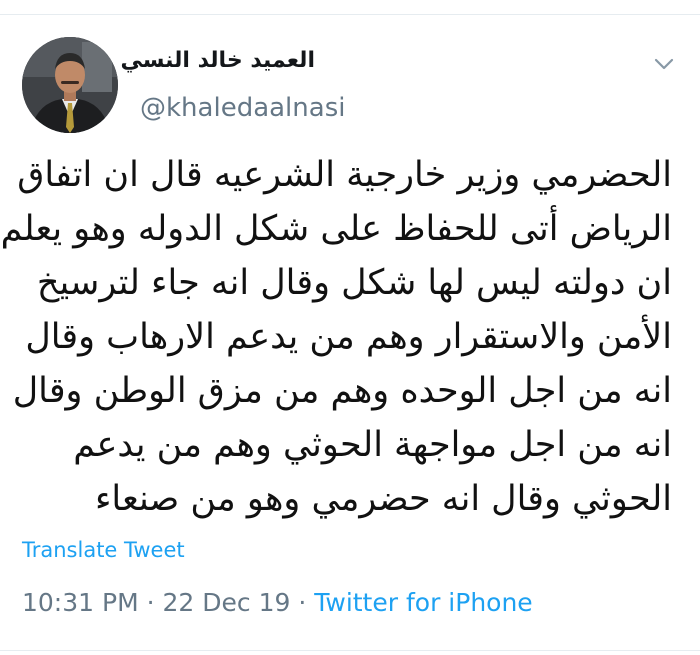 This screenshot has width=700, height=655. What do you see at coordinates (226, 602) in the screenshot?
I see `tweet-date: 22 Dec 19` at bounding box center [226, 602].